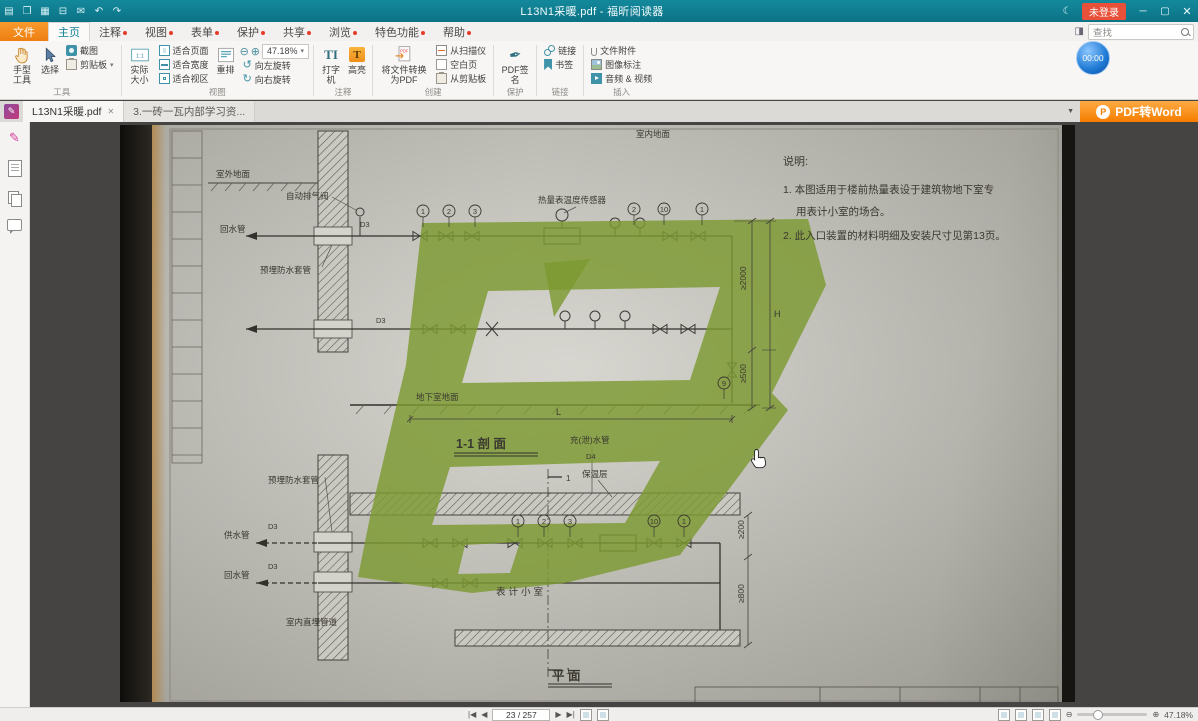 The height and width of the screenshot is (721, 1198). I want to click on menu-tab-表单: 表单, so click(205, 31).